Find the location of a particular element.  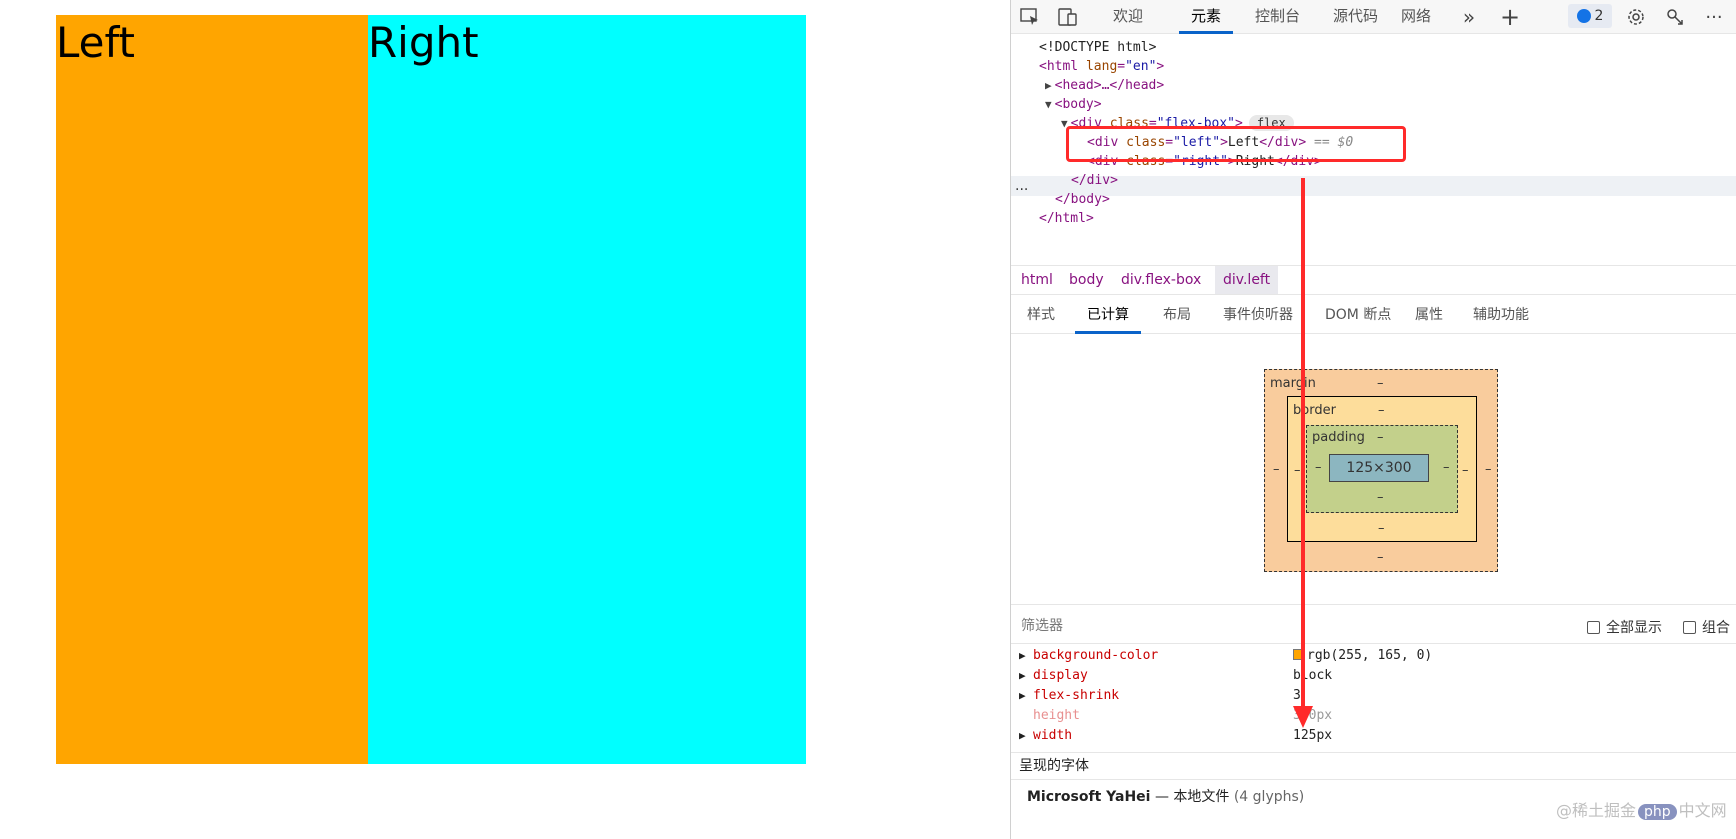

computed-row-background-color: ▶ background-color rgb(255, 165, 0) is located at coordinates (1373, 656).